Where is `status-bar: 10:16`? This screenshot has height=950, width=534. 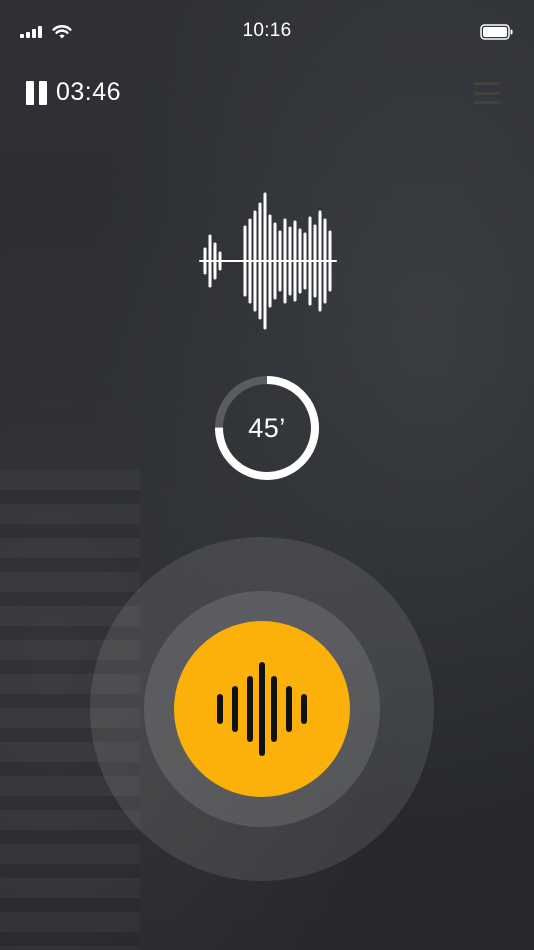
status-bar: 10:16 is located at coordinates (267, 32).